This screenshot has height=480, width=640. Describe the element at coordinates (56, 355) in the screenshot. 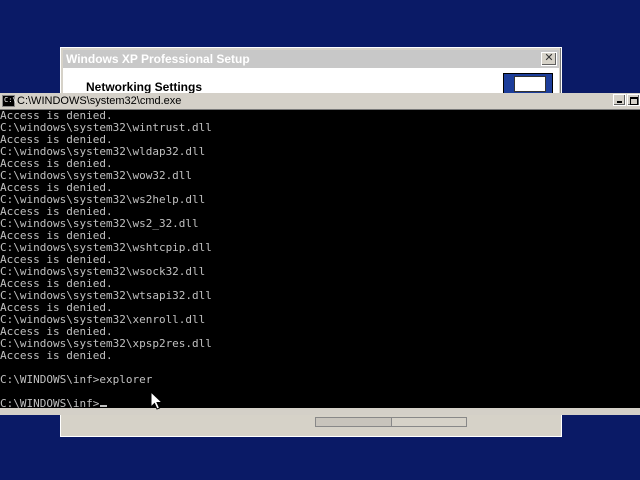

I see `console-line: Access is denied.` at that location.